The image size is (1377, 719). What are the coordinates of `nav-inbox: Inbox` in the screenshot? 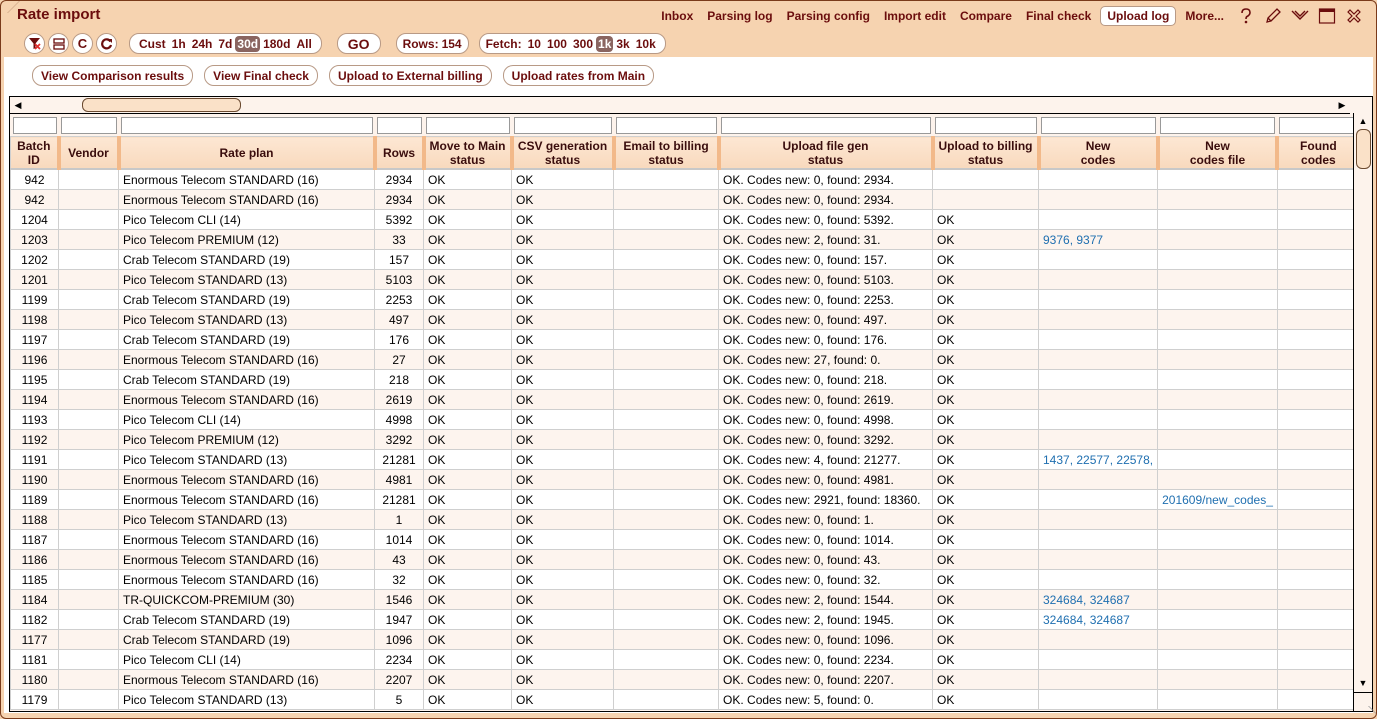 It's located at (677, 16).